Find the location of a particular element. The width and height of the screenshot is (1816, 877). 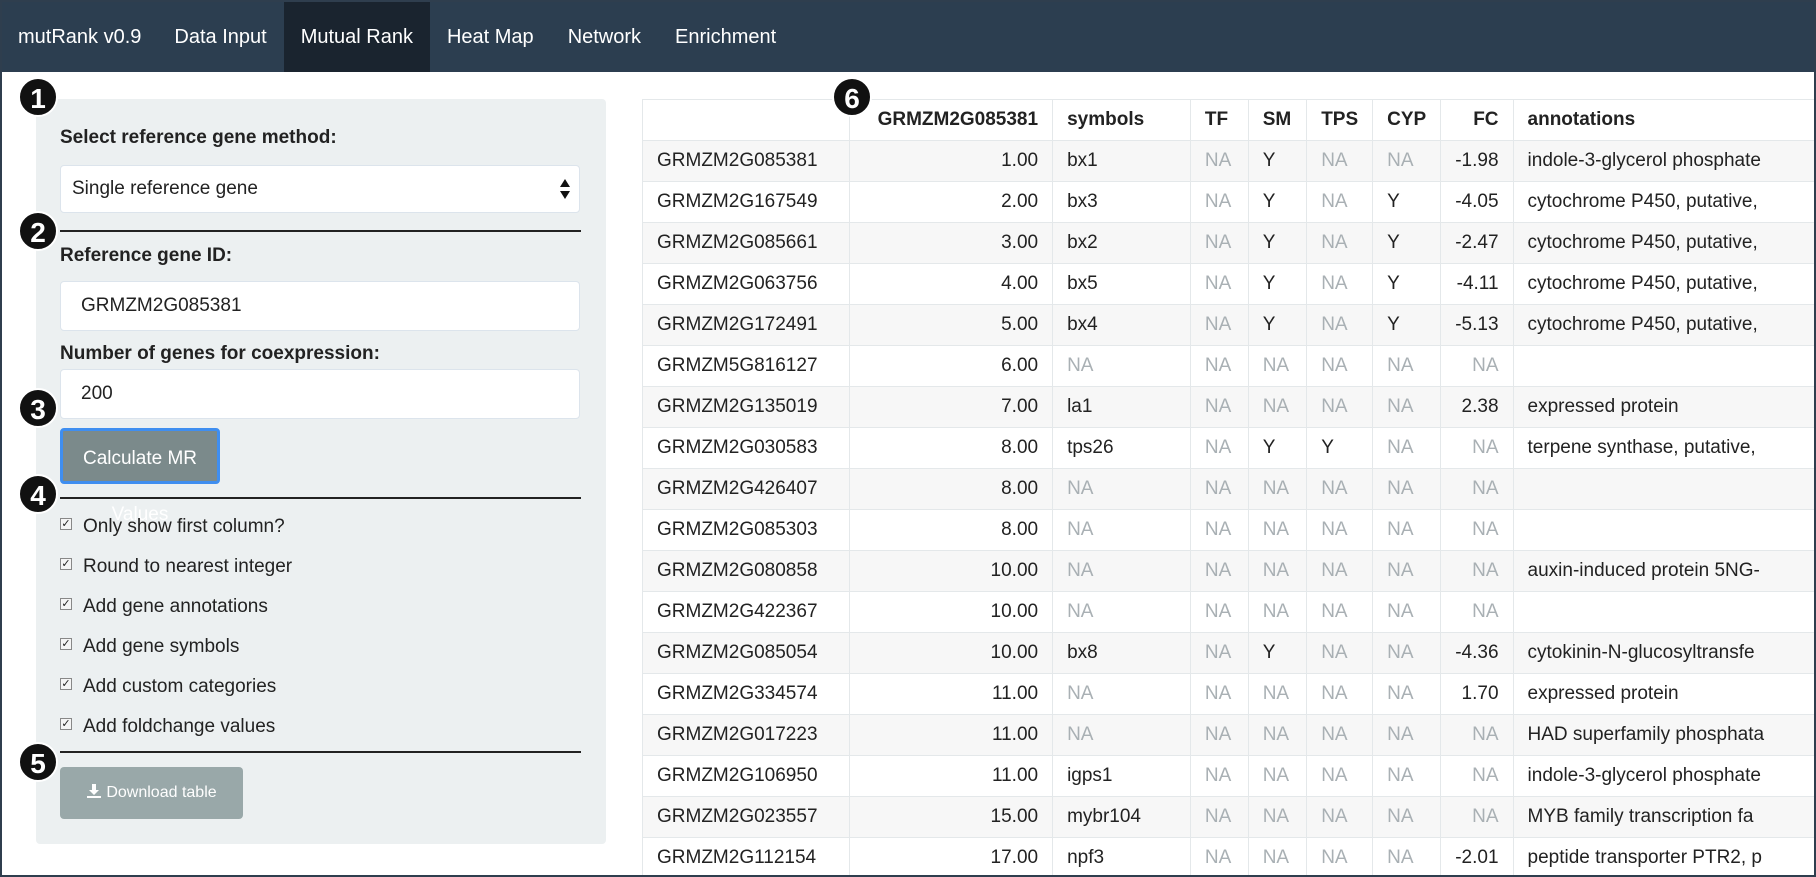

header-tps: TPS is located at coordinates (1340, 120).